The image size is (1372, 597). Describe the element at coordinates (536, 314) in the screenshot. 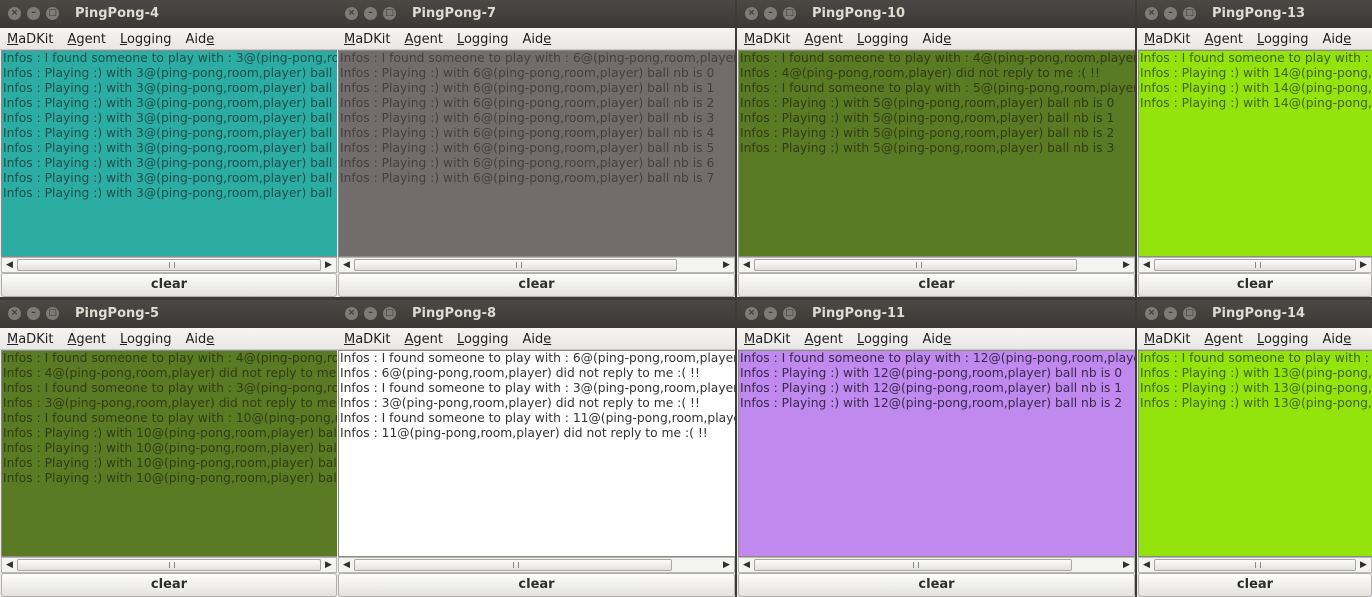

I see `title-bar: × – □ PingPong-8` at that location.